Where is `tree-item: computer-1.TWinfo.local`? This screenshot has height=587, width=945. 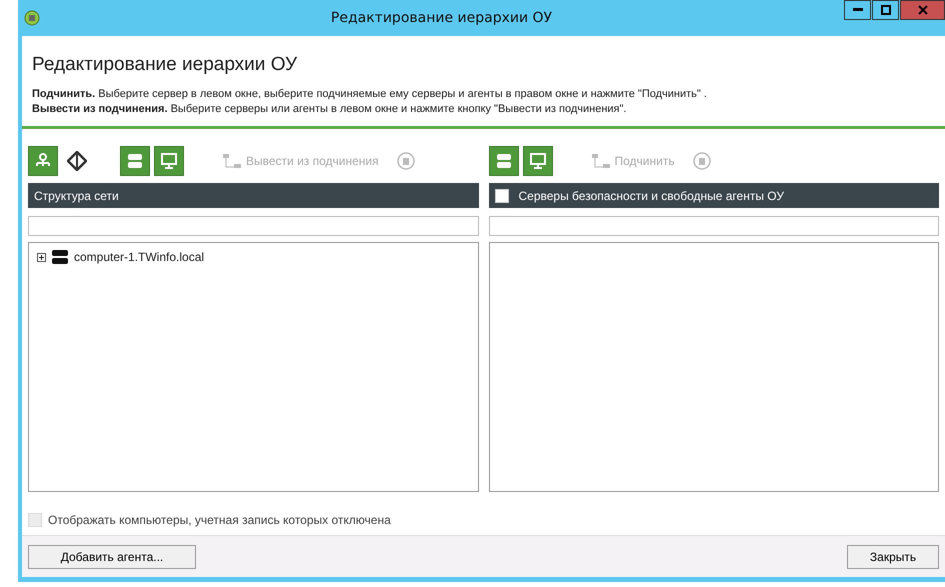 tree-item: computer-1.TWinfo.local is located at coordinates (139, 257).